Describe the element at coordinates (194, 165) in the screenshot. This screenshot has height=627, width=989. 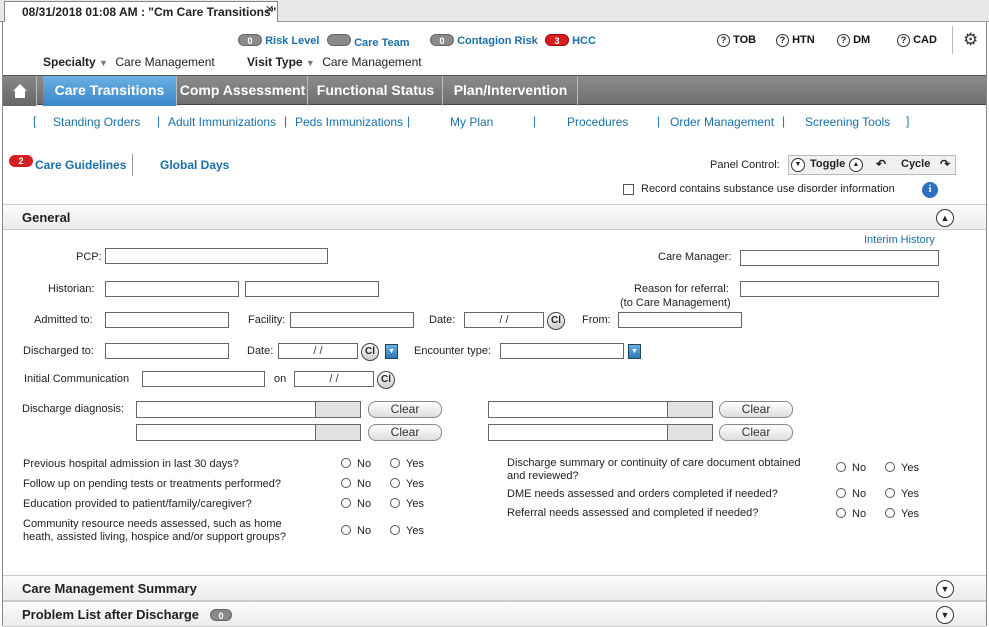
I see `global-days-link: Global Days` at that location.